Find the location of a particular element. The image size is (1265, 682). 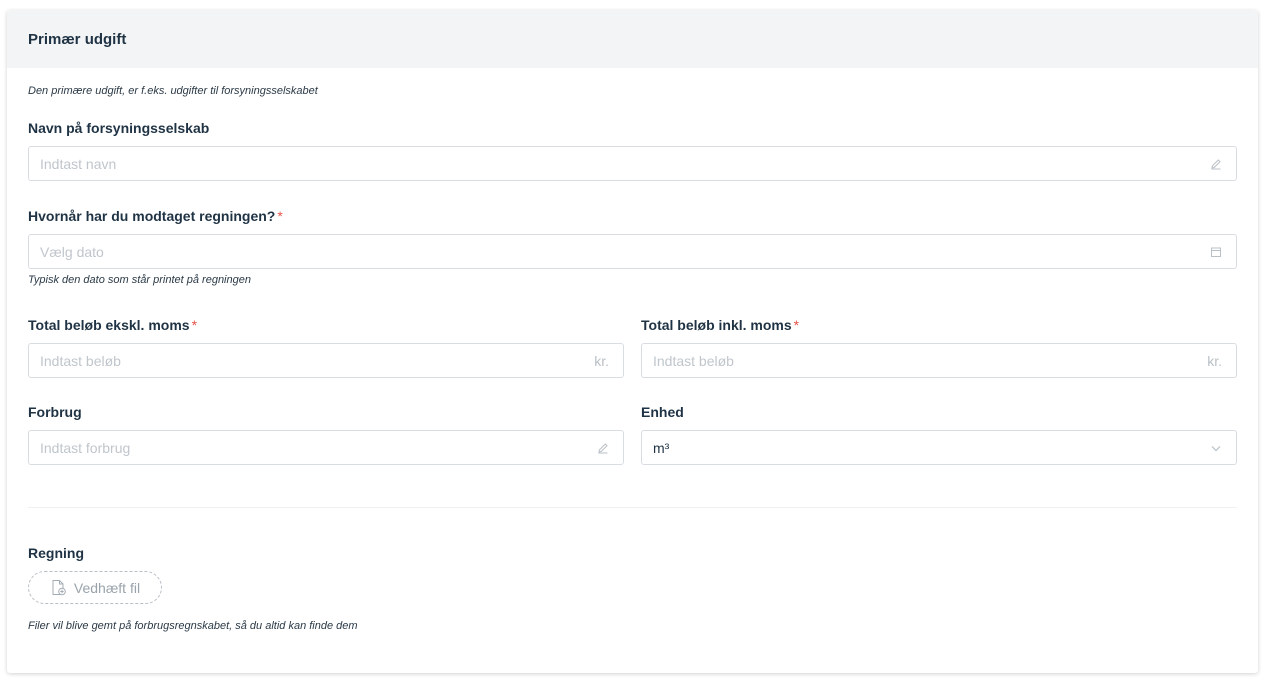

total-incl-label-text: Total beløb inkl. moms is located at coordinates (716, 325).